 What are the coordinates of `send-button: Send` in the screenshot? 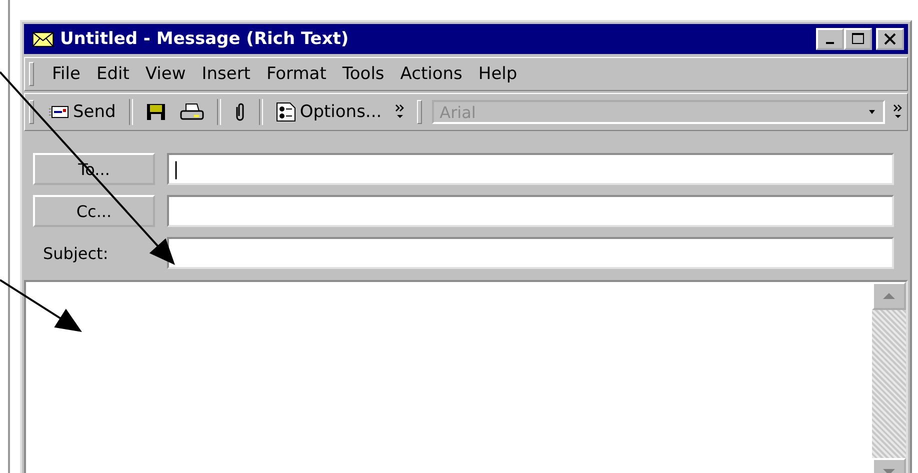 It's located at (82, 112).